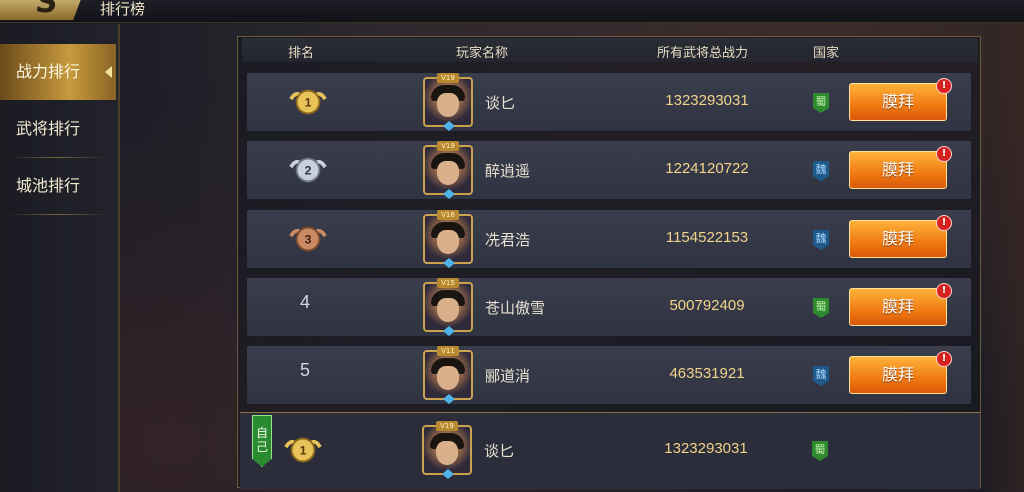 The width and height of the screenshot is (1024, 492). What do you see at coordinates (707, 305) in the screenshot?
I see `total-power: 500792409` at bounding box center [707, 305].